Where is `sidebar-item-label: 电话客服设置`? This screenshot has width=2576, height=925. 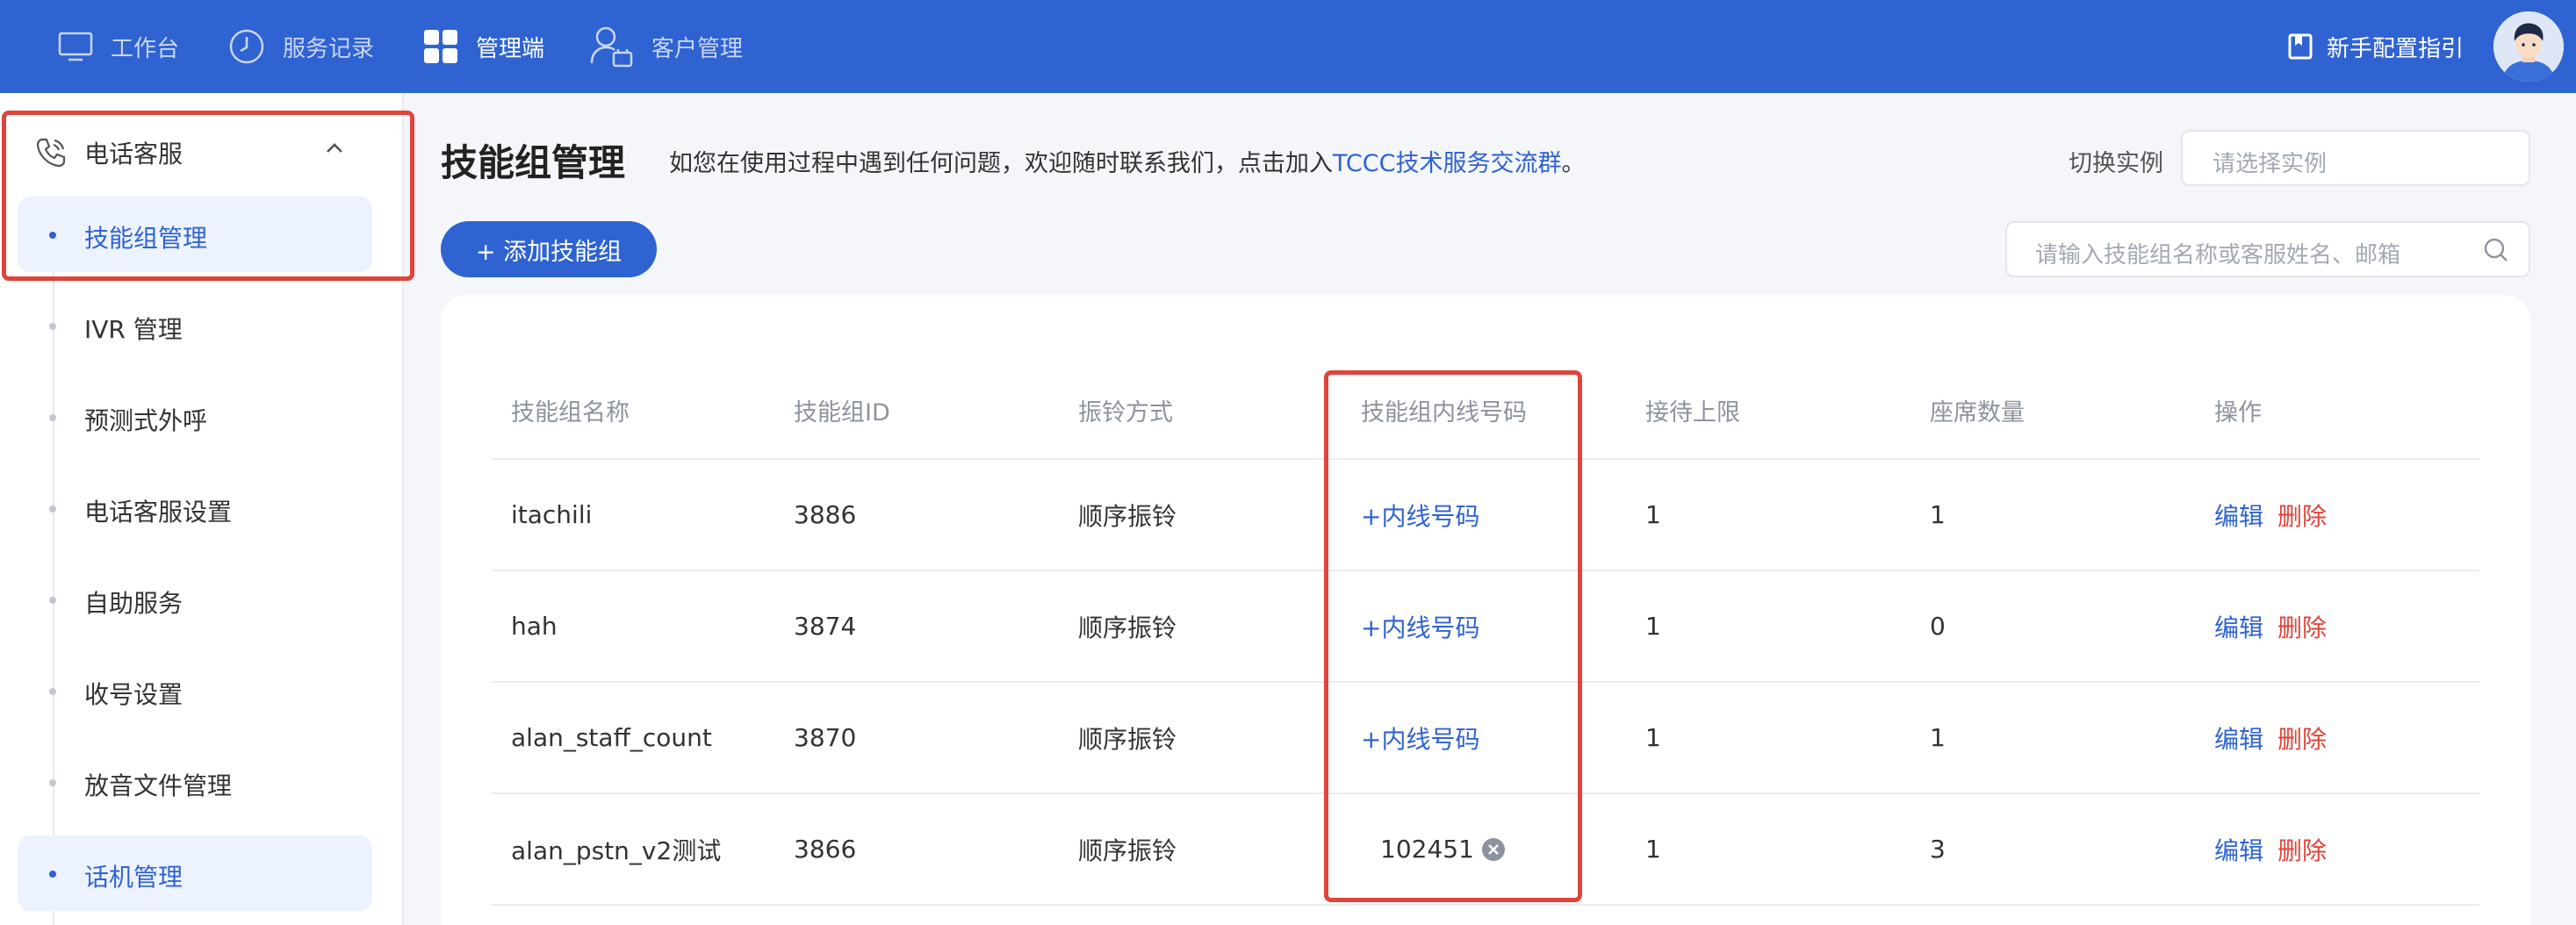
sidebar-item-label: 电话客服设置 is located at coordinates (158, 512).